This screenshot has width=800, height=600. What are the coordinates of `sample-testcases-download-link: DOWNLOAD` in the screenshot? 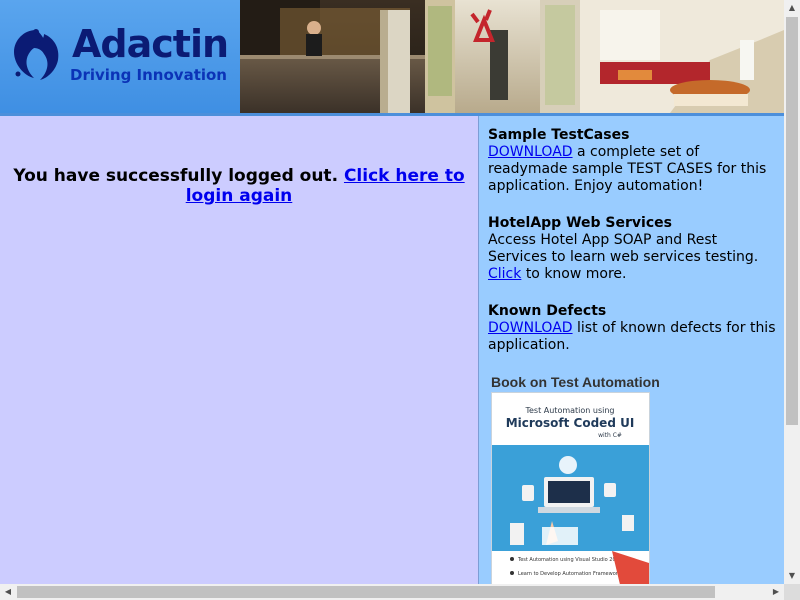 It's located at (530, 152).